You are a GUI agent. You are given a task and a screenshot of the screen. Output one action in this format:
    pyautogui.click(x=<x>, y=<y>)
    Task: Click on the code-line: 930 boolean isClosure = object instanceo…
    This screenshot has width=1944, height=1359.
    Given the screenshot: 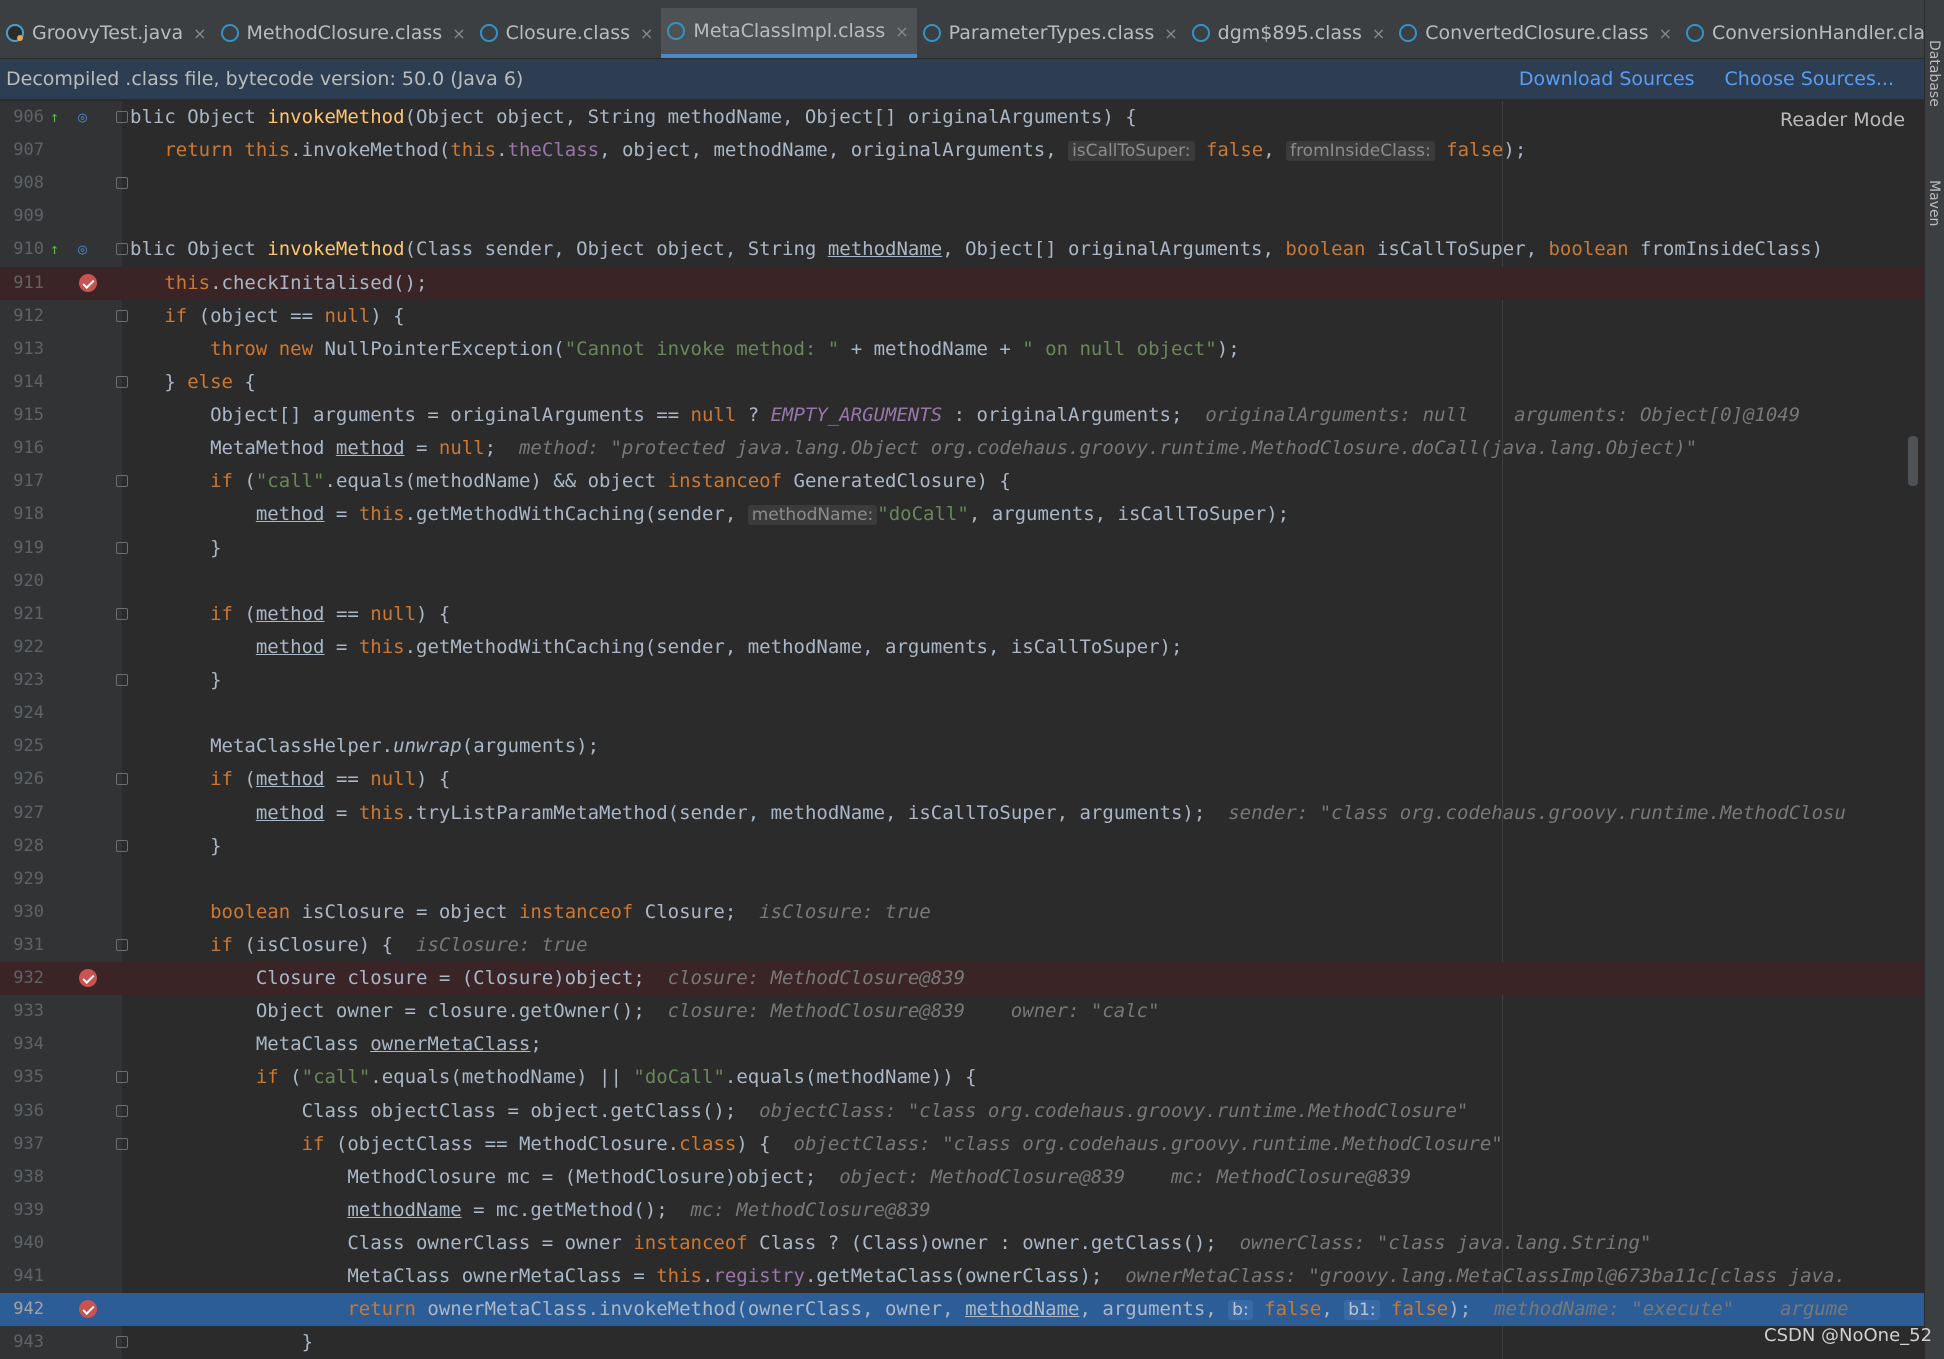 What is the action you would take?
    pyautogui.click(x=962, y=912)
    